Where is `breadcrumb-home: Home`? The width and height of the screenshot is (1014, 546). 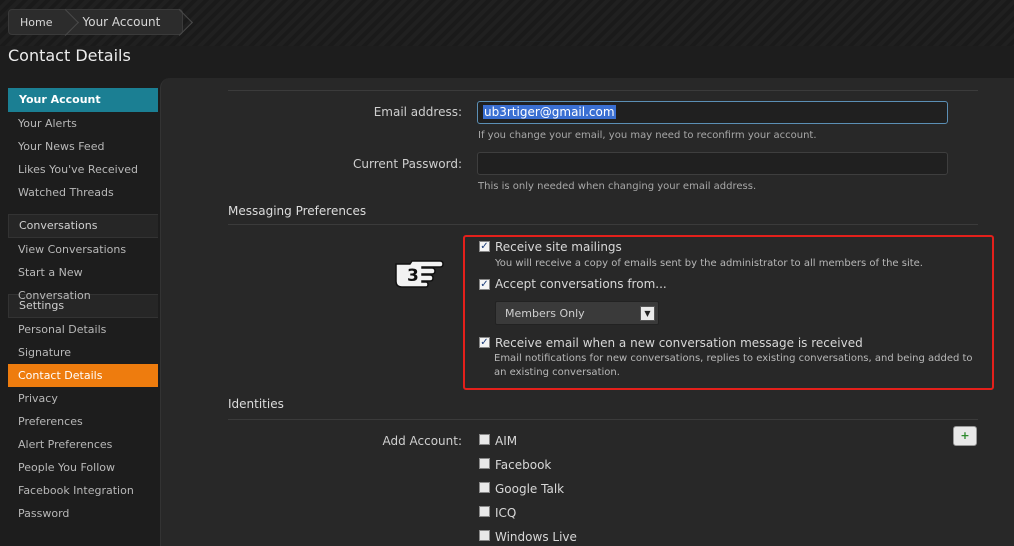
breadcrumb-home: Home is located at coordinates (38, 22).